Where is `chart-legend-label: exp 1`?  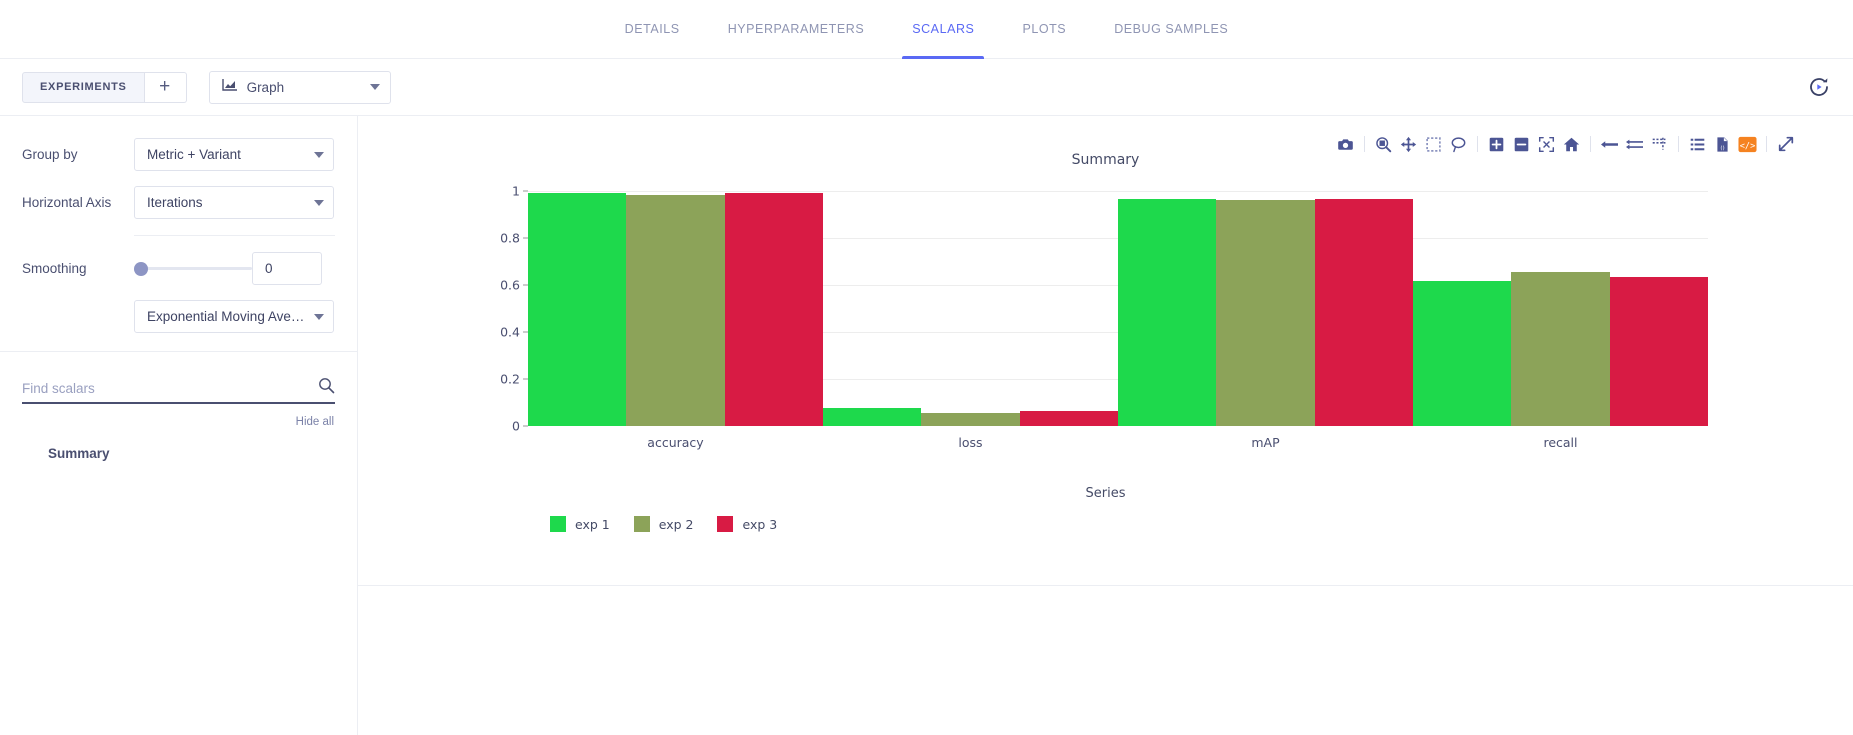
chart-legend-label: exp 1 is located at coordinates (592, 524).